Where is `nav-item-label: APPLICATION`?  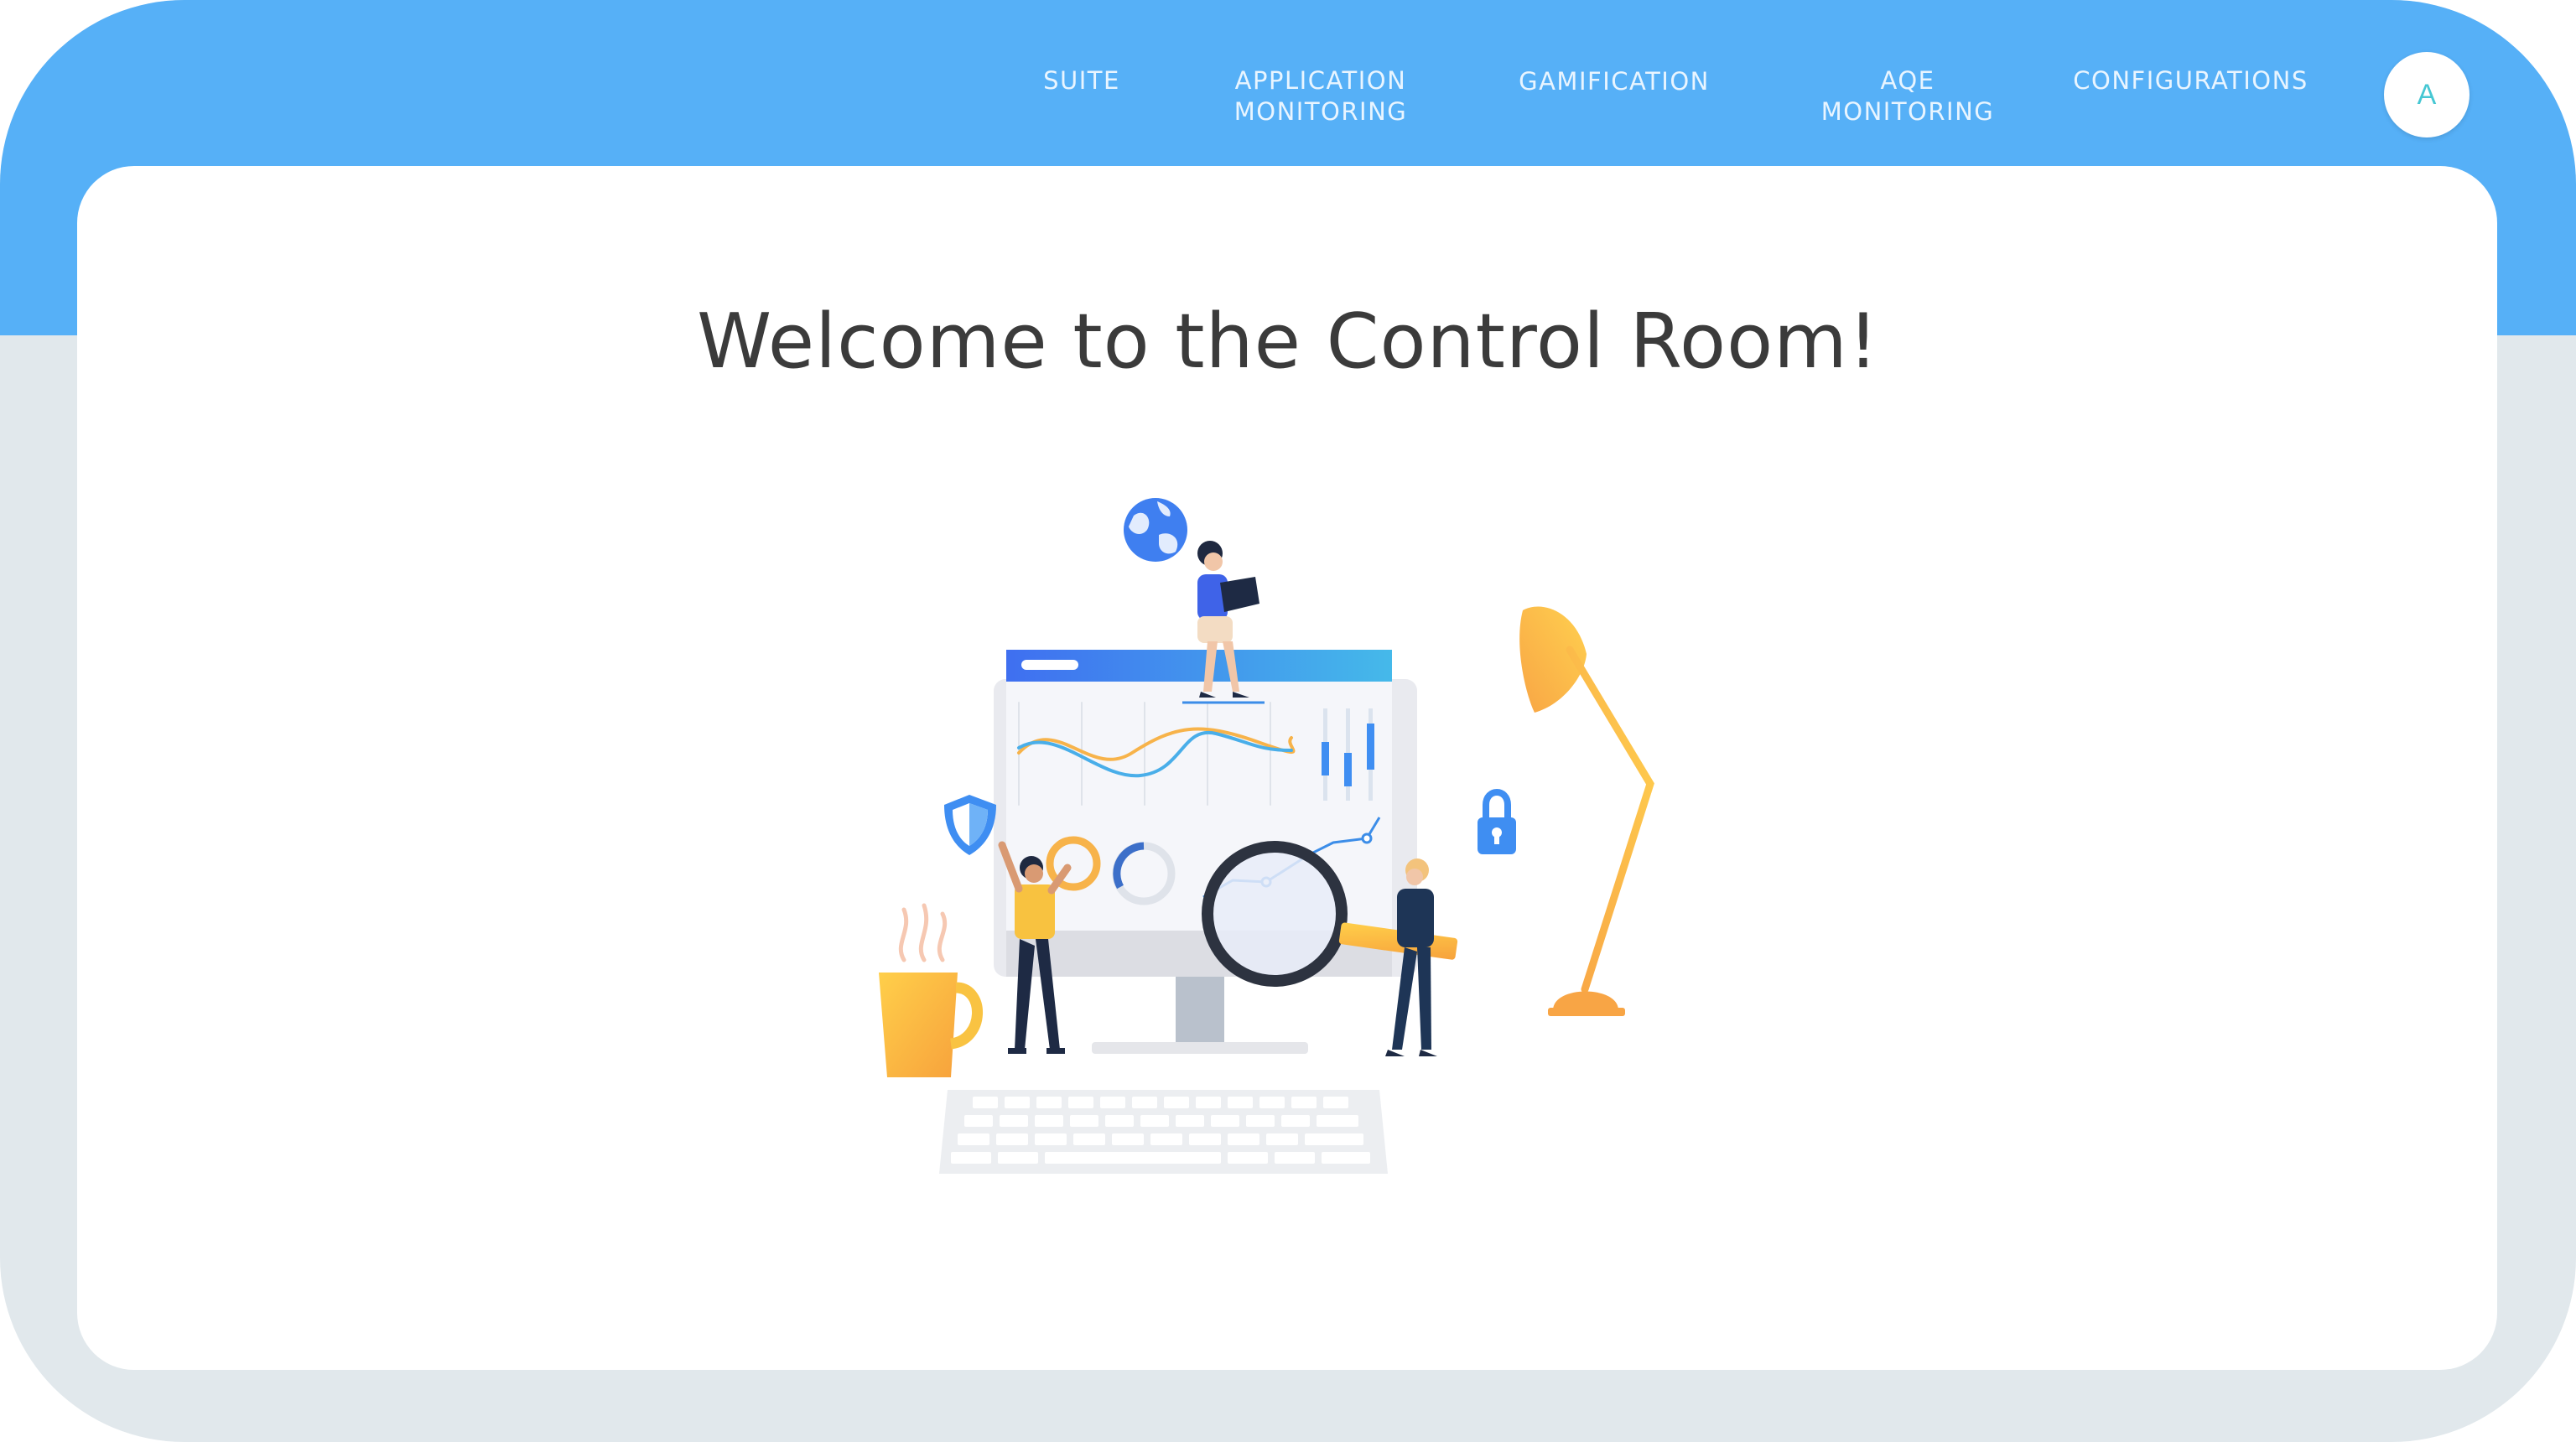
nav-item-label: APPLICATION is located at coordinates (1320, 80).